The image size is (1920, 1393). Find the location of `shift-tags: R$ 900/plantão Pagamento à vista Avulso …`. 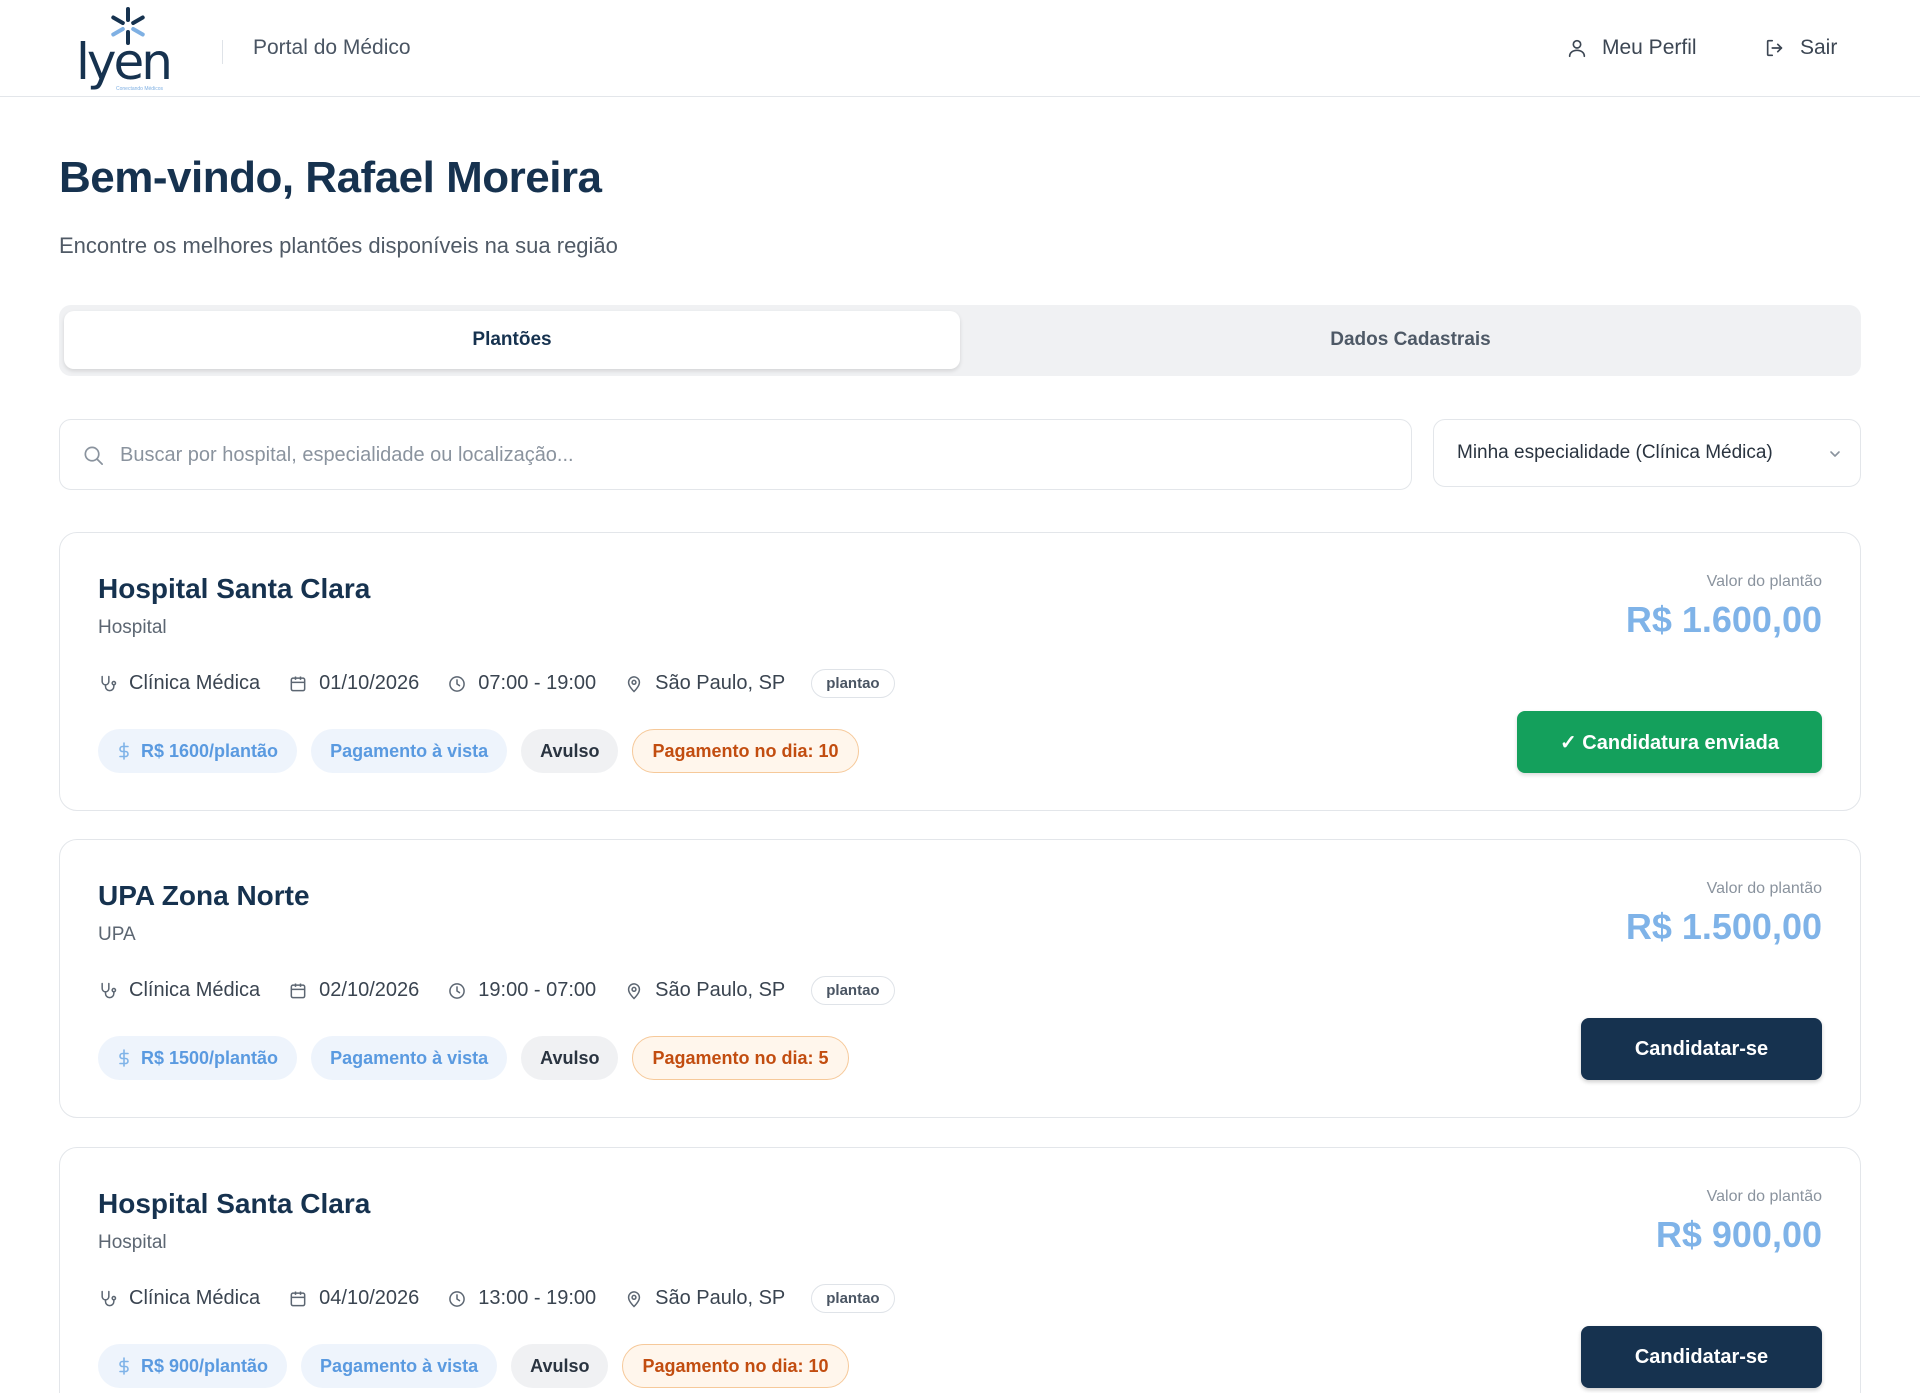

shift-tags: R$ 900/plantão Pagamento à vista Avulso … is located at coordinates (473, 1366).